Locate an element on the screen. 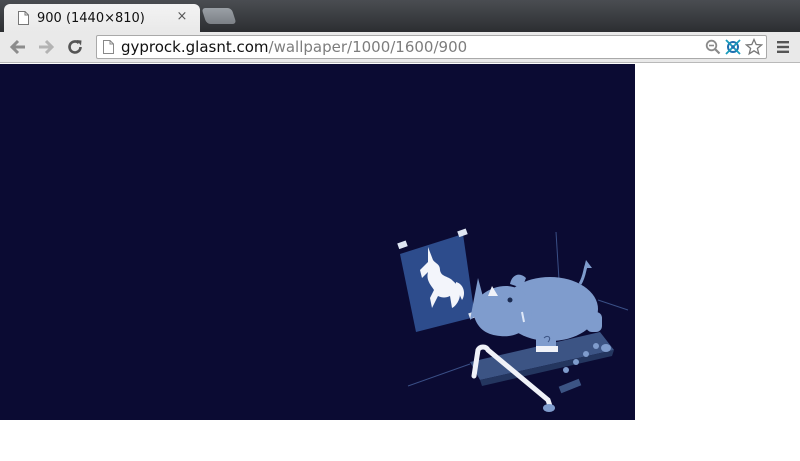  star-icon is located at coordinates (754, 47).